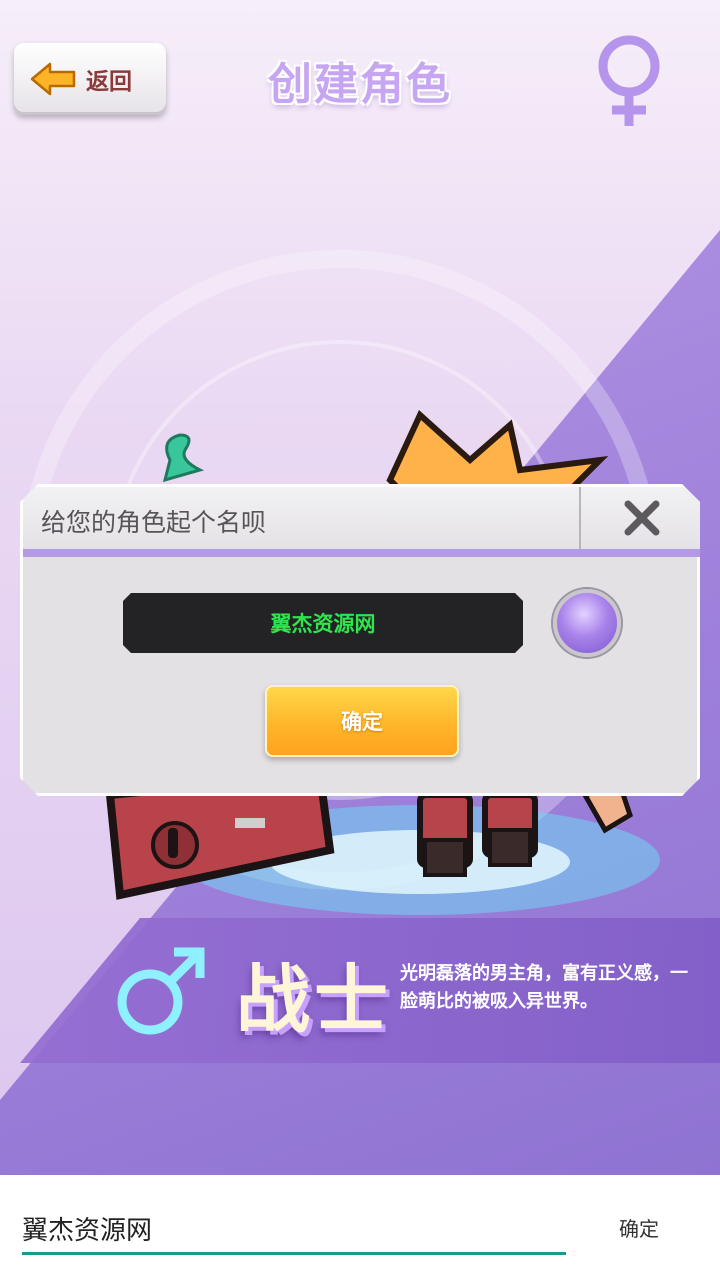 The height and width of the screenshot is (1280, 720). What do you see at coordinates (361, 522) in the screenshot?
I see `dialog-header: 给您的角色起个名呗` at bounding box center [361, 522].